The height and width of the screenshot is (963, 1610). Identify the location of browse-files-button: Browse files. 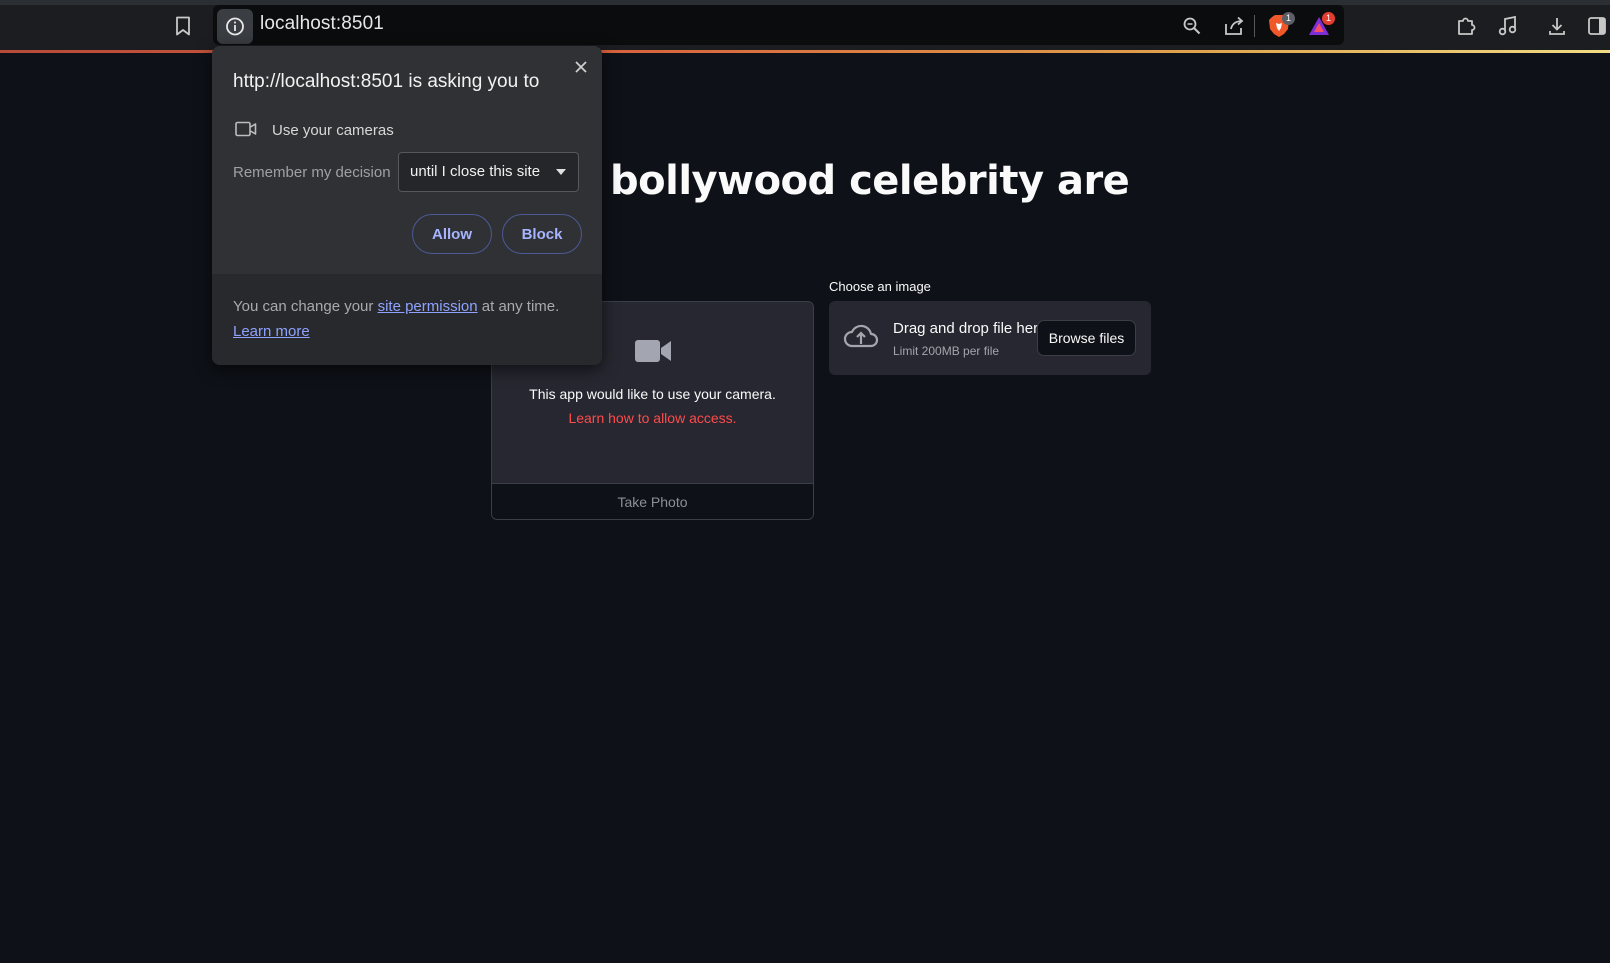
(1086, 338).